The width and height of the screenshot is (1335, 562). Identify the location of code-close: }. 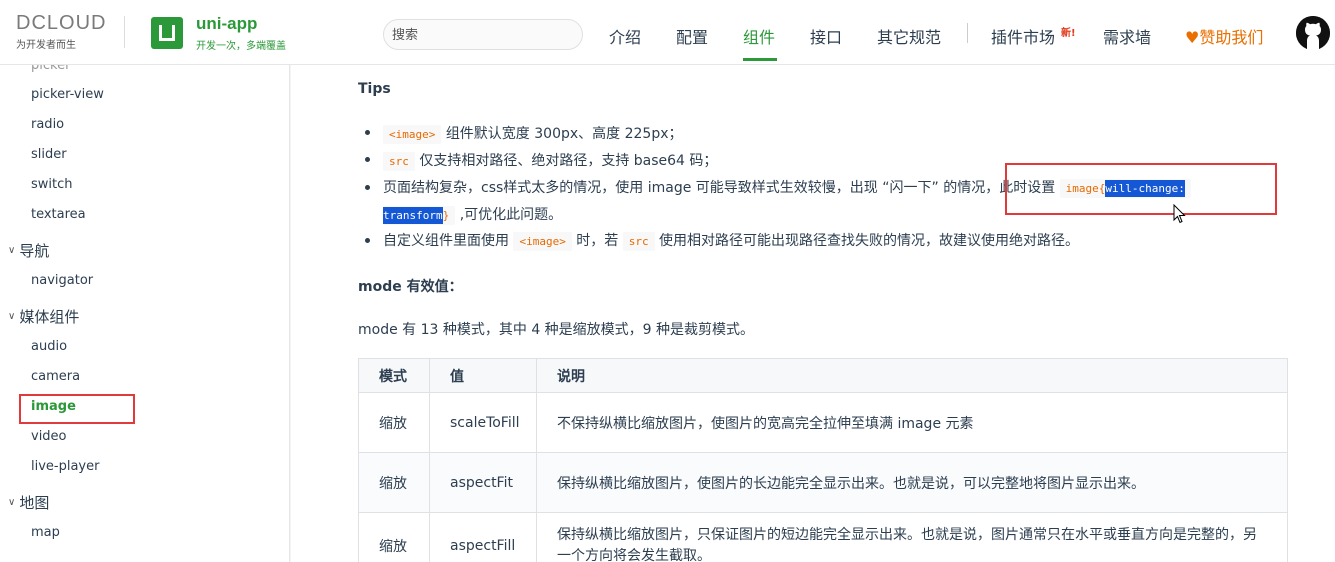
(446, 215).